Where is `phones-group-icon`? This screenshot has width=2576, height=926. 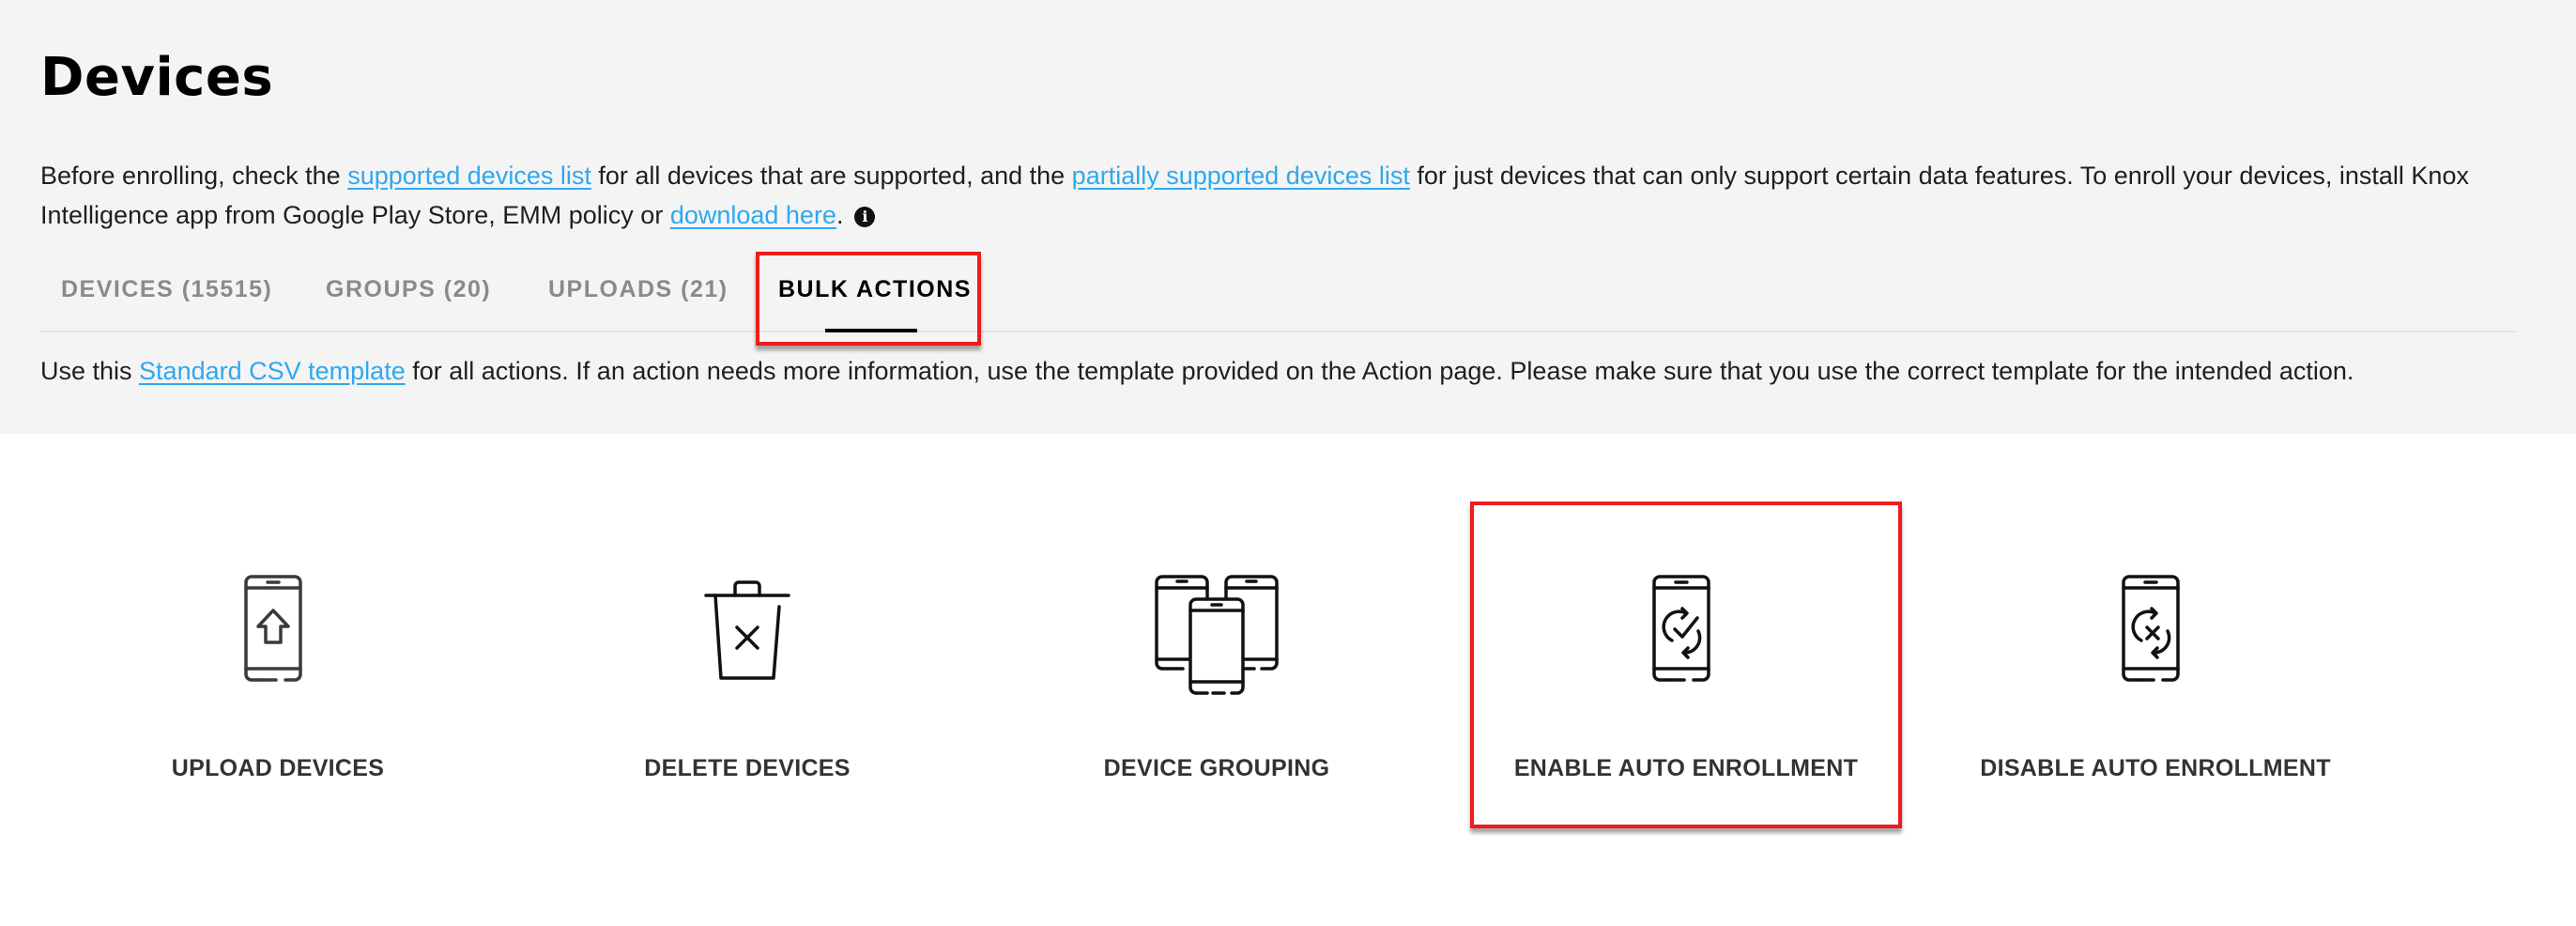
phones-group-icon is located at coordinates (1217, 635).